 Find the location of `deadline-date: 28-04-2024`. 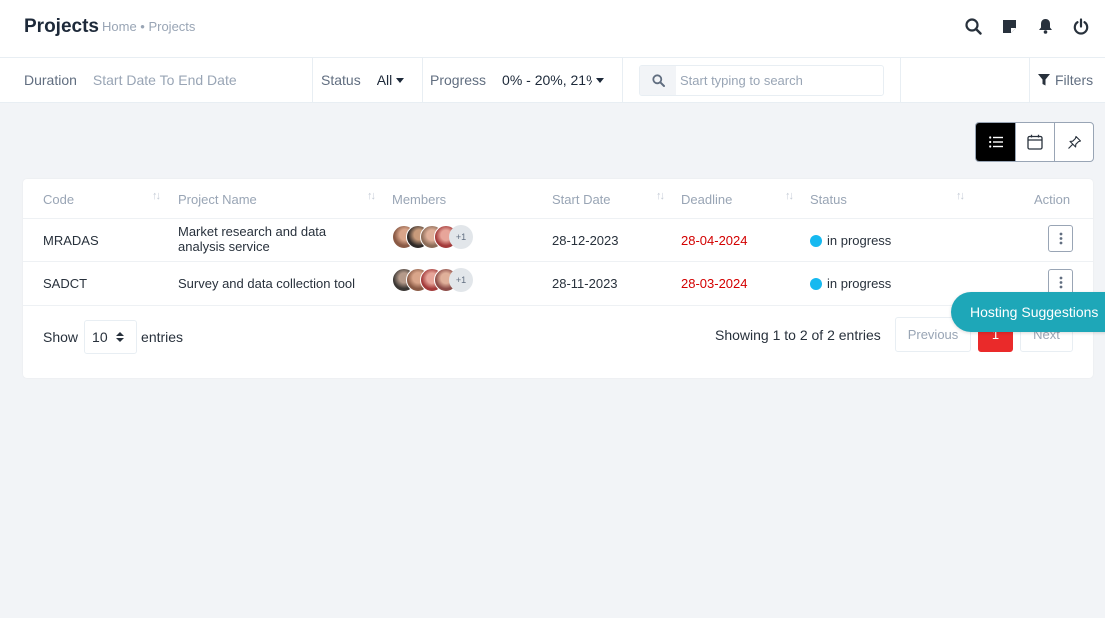

deadline-date: 28-04-2024 is located at coordinates (714, 240).